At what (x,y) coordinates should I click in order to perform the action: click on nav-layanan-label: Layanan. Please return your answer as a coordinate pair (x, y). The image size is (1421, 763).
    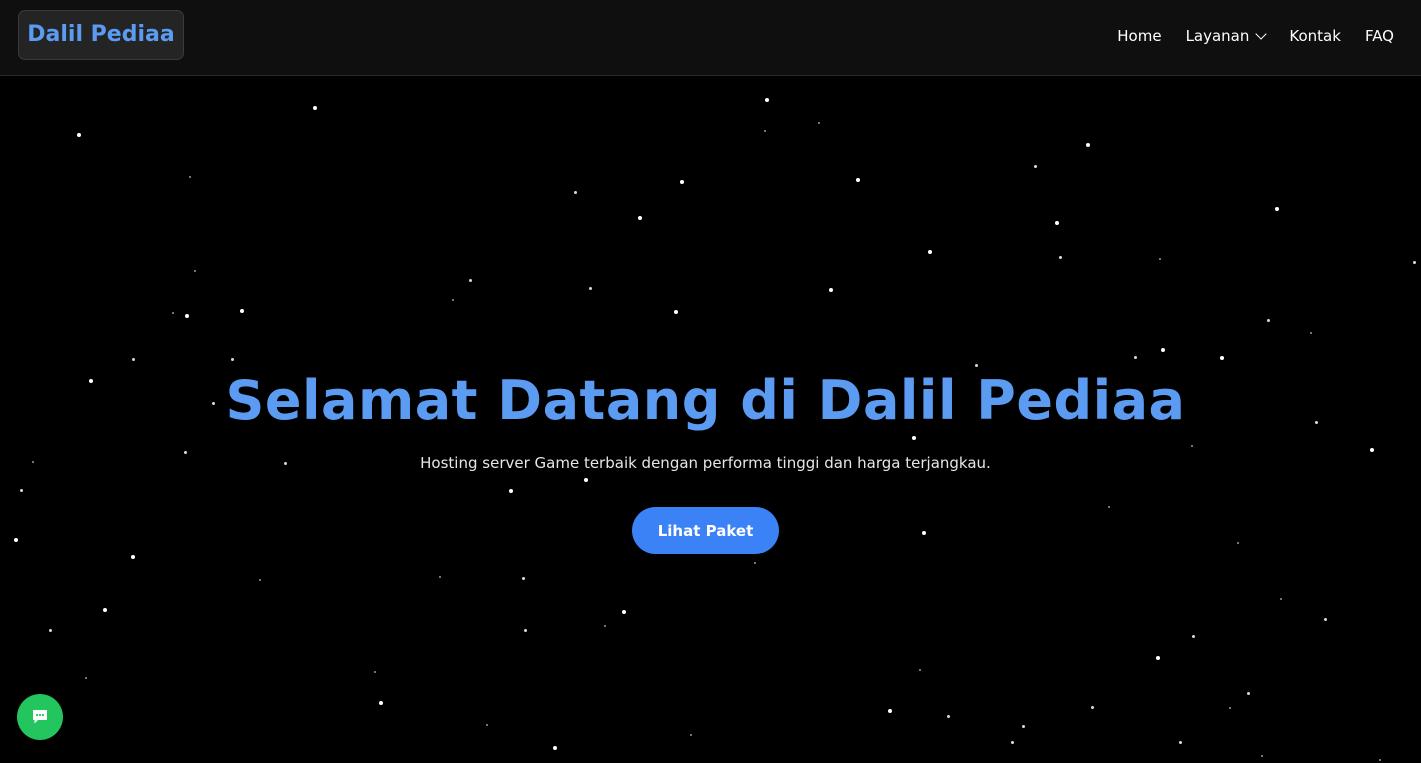
    Looking at the image, I should click on (1217, 36).